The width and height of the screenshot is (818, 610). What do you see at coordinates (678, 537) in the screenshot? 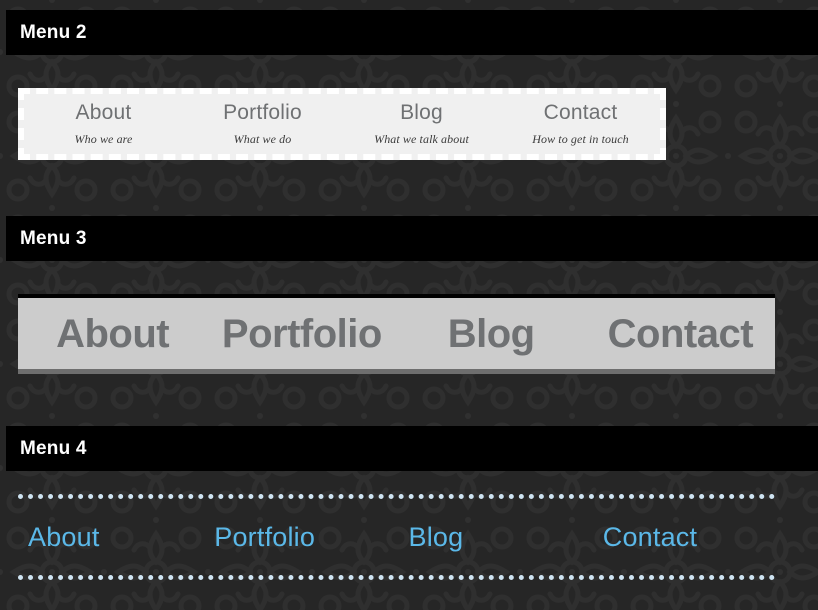
I see `menu4-item-contact: Contact` at bounding box center [678, 537].